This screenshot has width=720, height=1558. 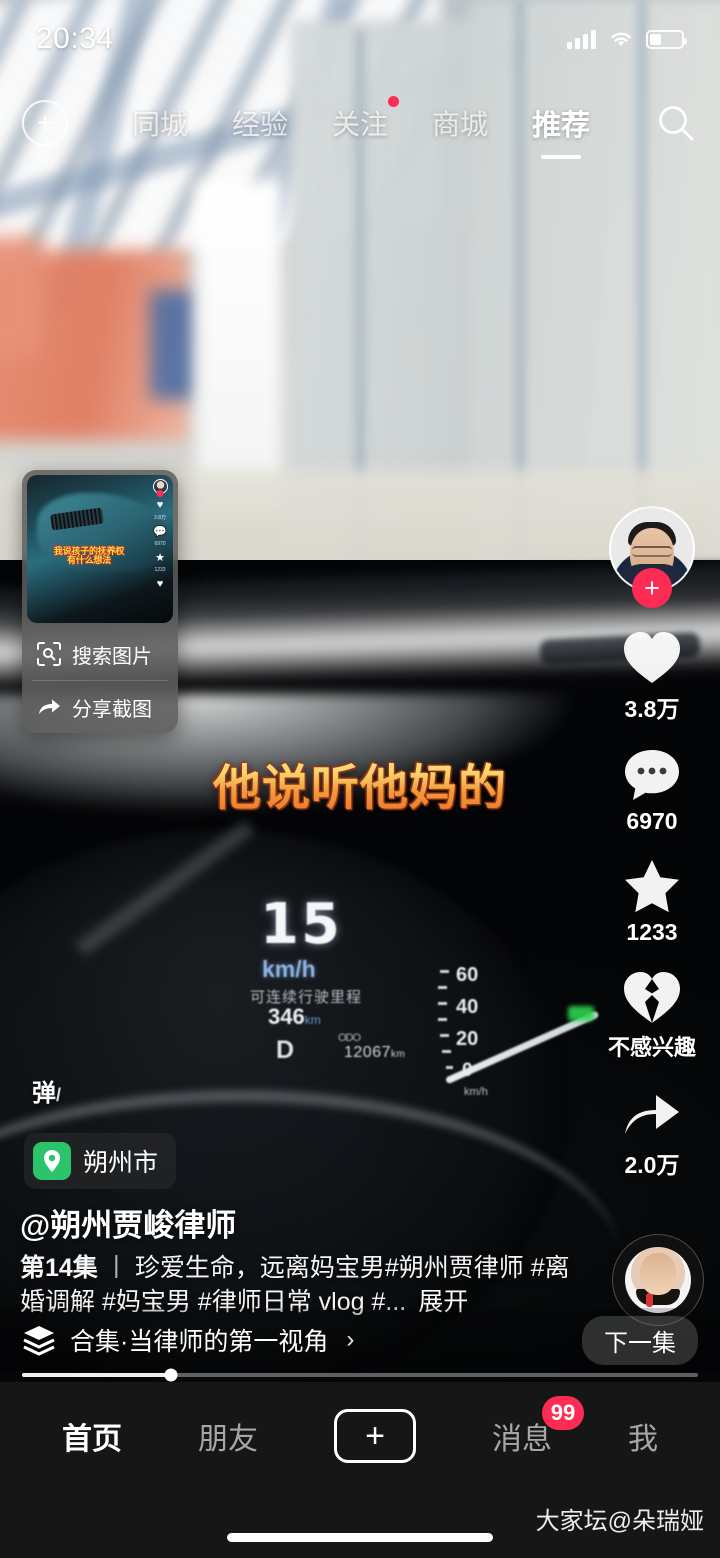 What do you see at coordinates (301, 924) in the screenshot?
I see `speed-value: 15` at bounding box center [301, 924].